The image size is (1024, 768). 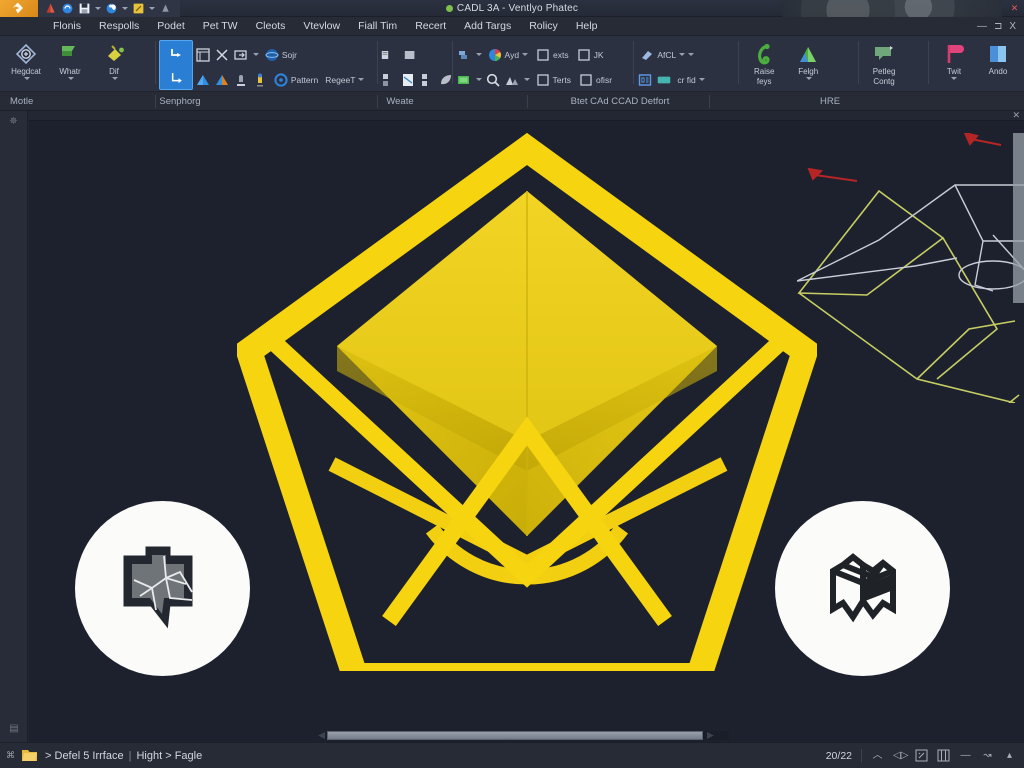 What do you see at coordinates (389, 80) in the screenshot?
I see `grid-split-icon` at bounding box center [389, 80].